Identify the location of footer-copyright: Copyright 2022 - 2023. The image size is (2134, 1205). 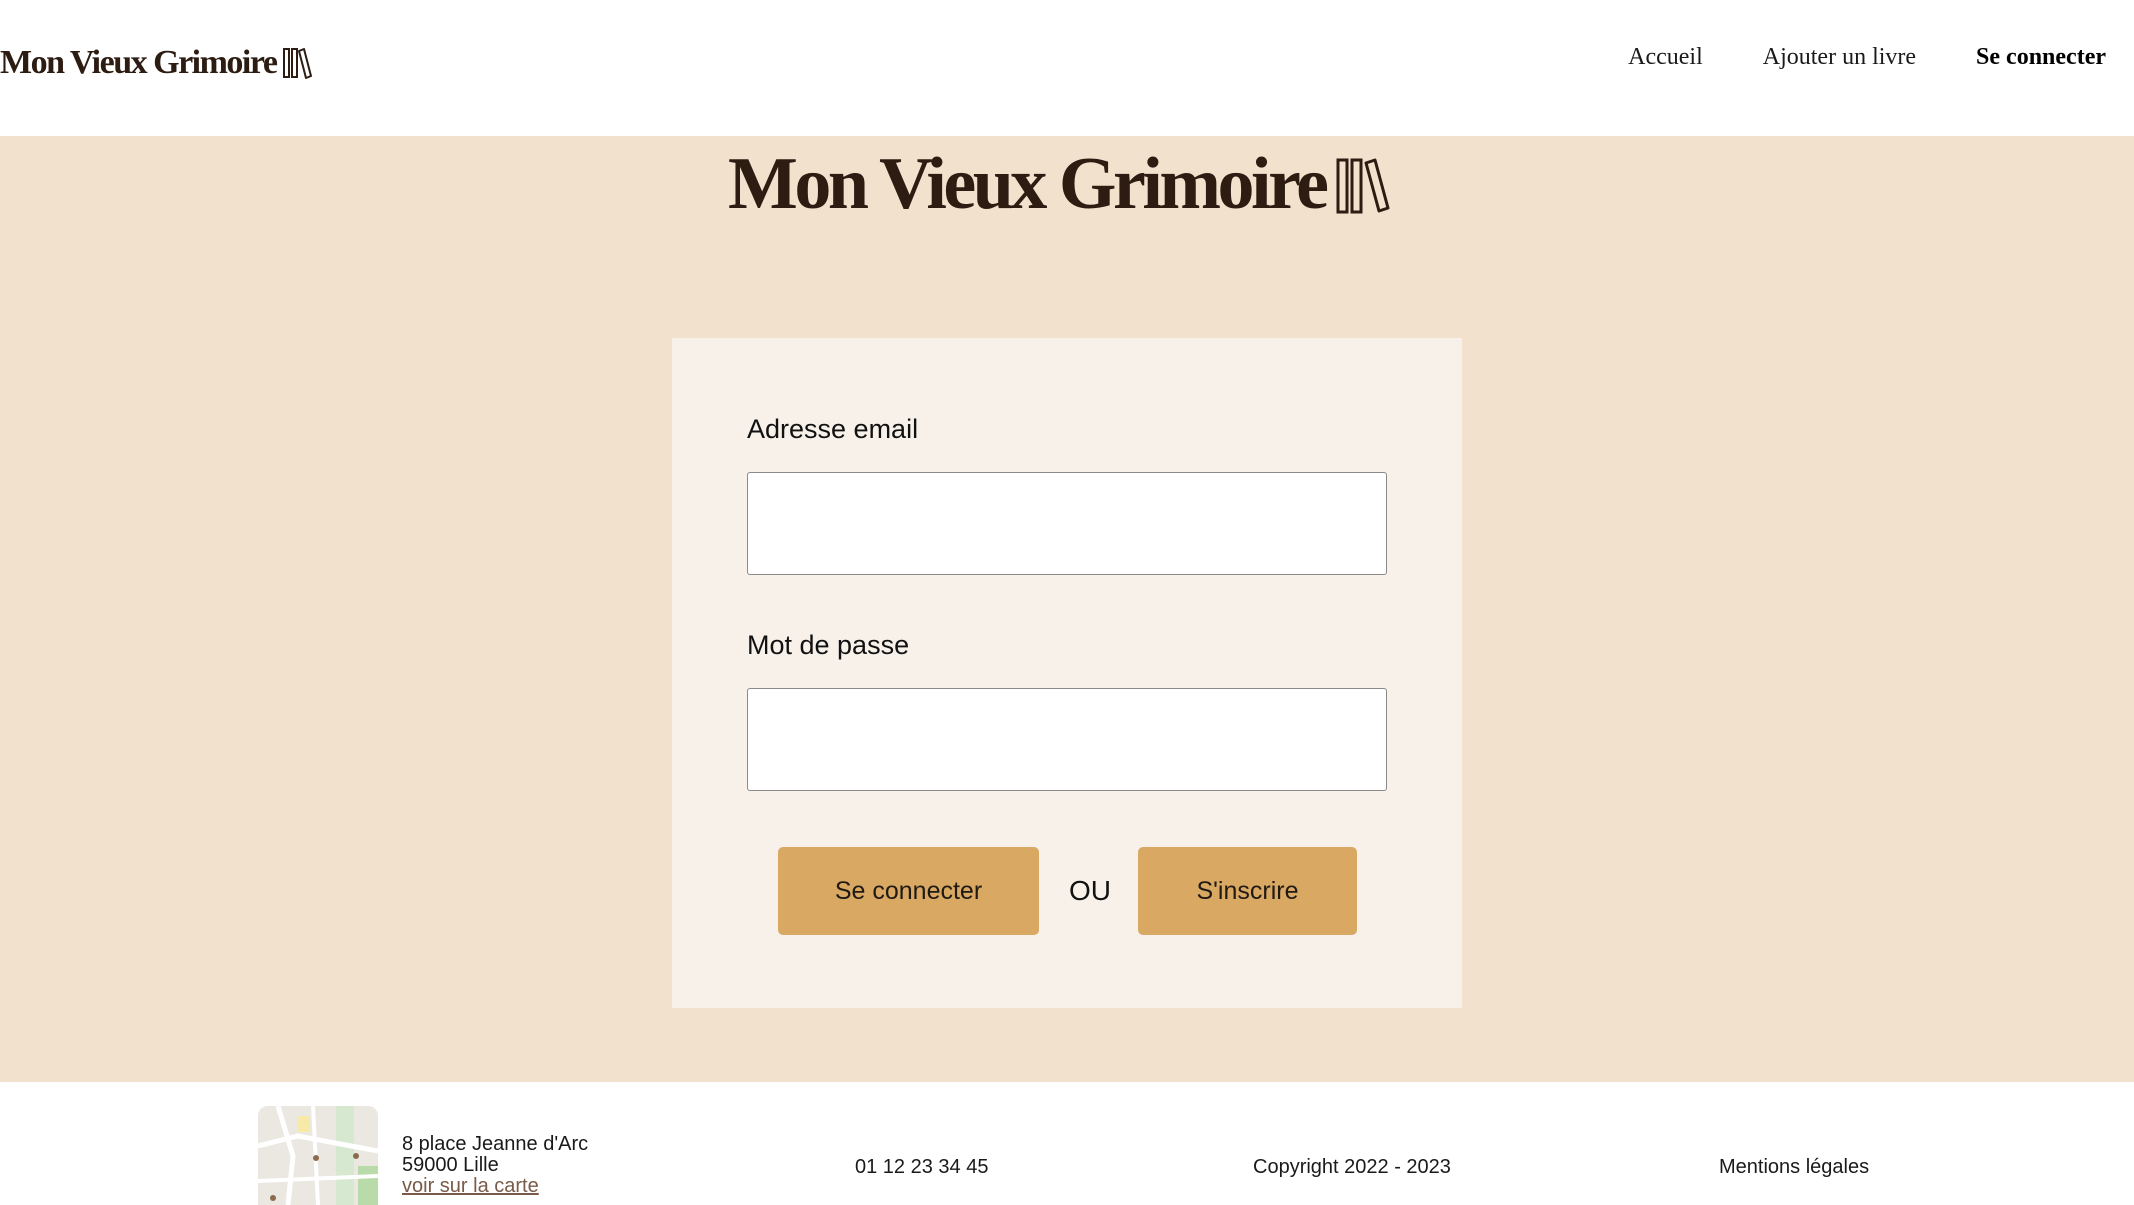
(1352, 1167).